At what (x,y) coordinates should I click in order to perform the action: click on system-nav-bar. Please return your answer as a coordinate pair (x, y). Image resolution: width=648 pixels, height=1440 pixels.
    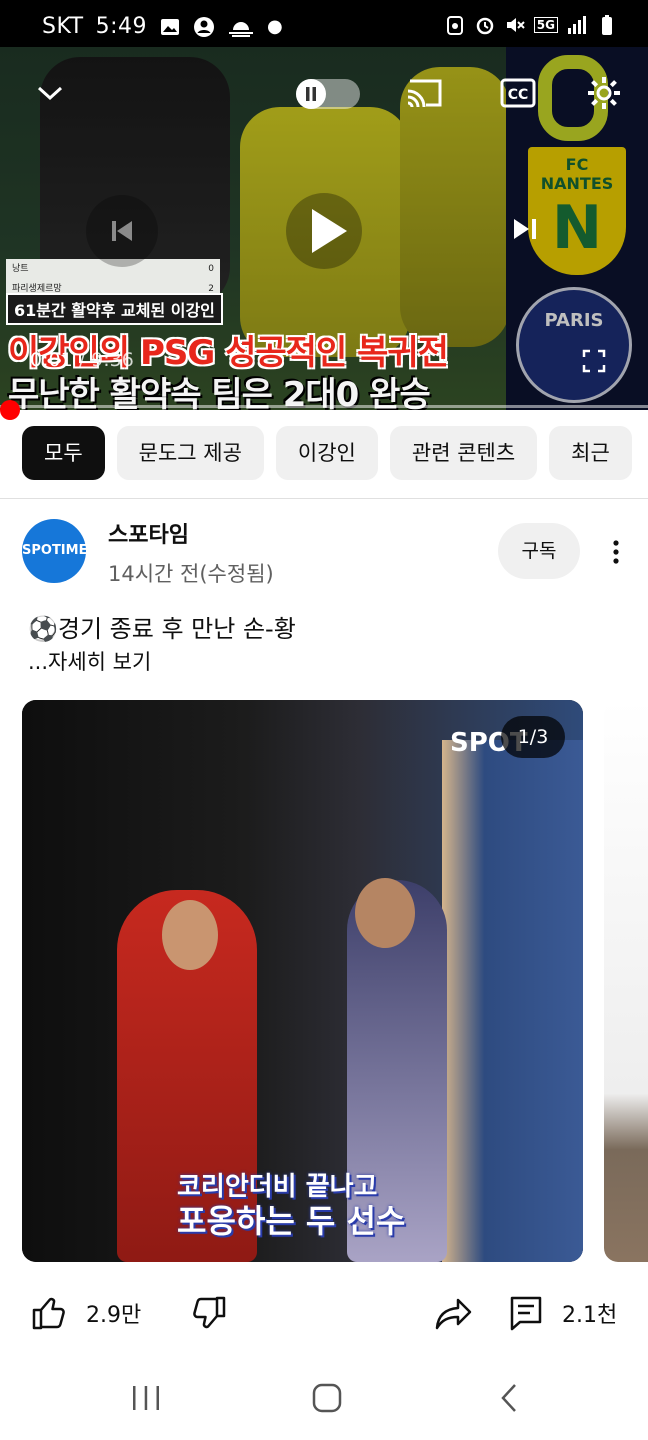
    Looking at the image, I should click on (324, 1400).